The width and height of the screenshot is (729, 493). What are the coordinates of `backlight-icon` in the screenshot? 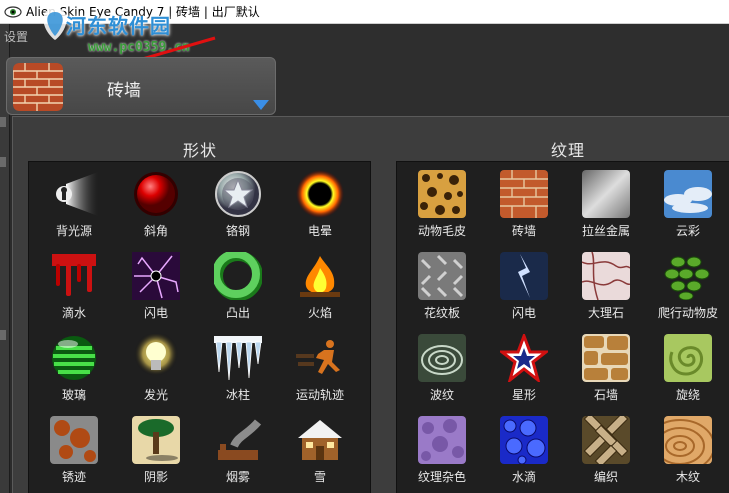 It's located at (77, 194).